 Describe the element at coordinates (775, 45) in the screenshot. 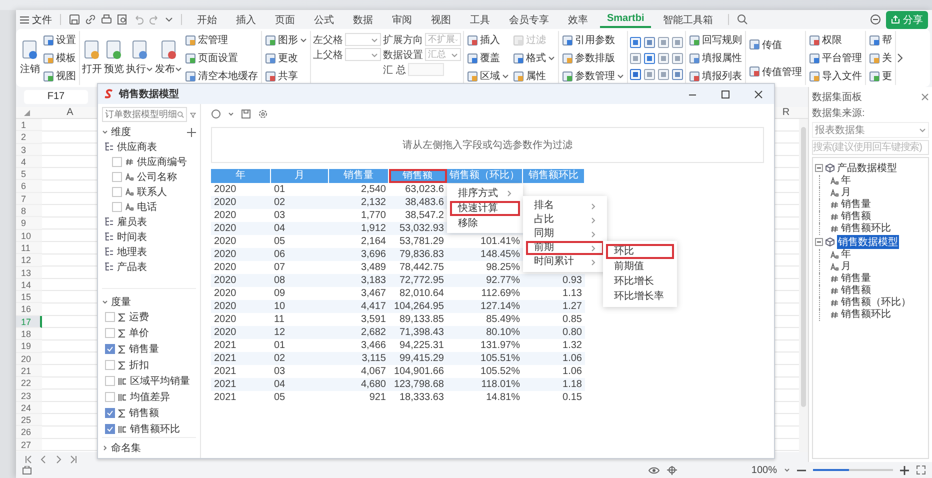

I see `ribbon-button: 传值` at that location.